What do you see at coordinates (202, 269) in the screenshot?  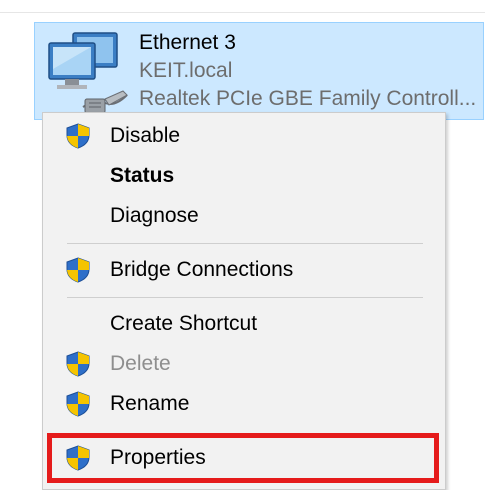 I see `menu-item-label: Bridge Connections` at bounding box center [202, 269].